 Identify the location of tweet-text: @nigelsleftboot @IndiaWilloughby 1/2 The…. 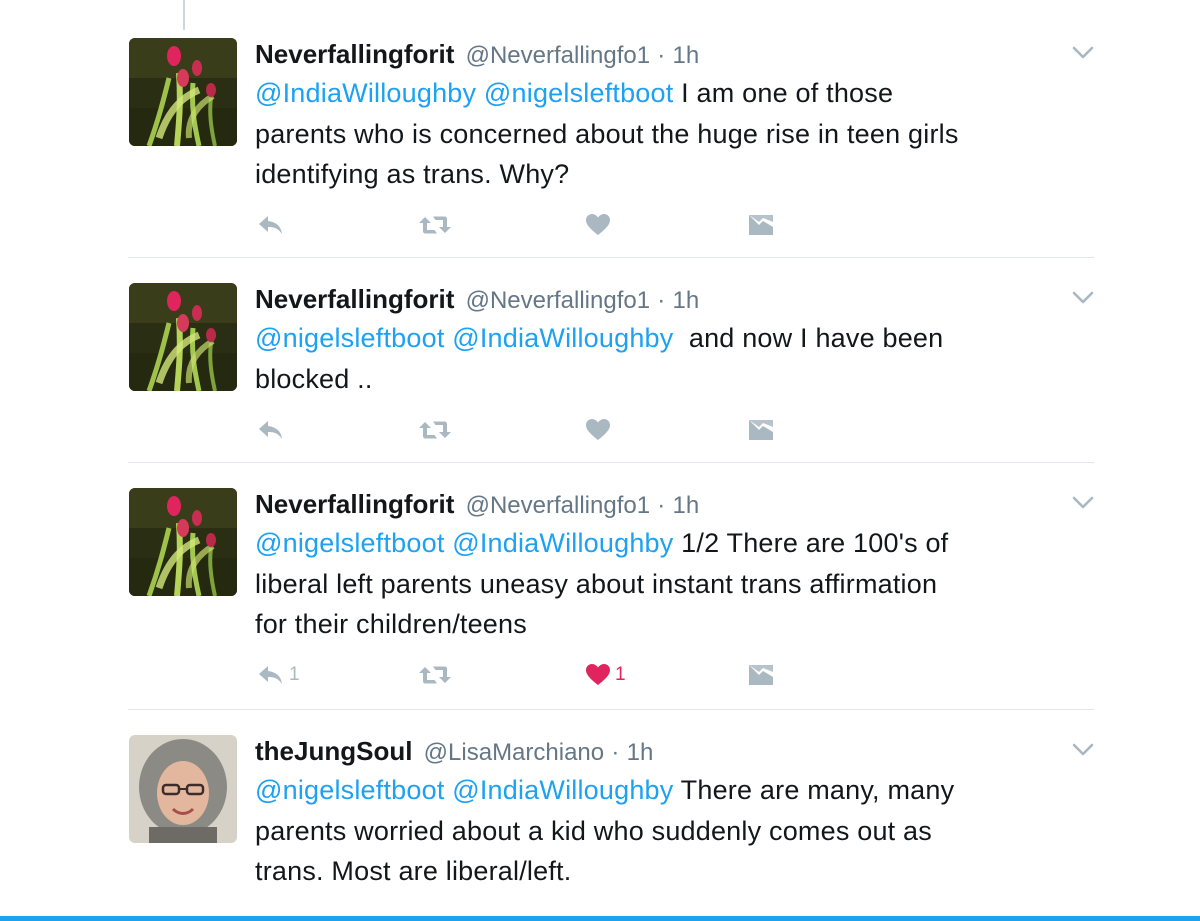
(674, 584).